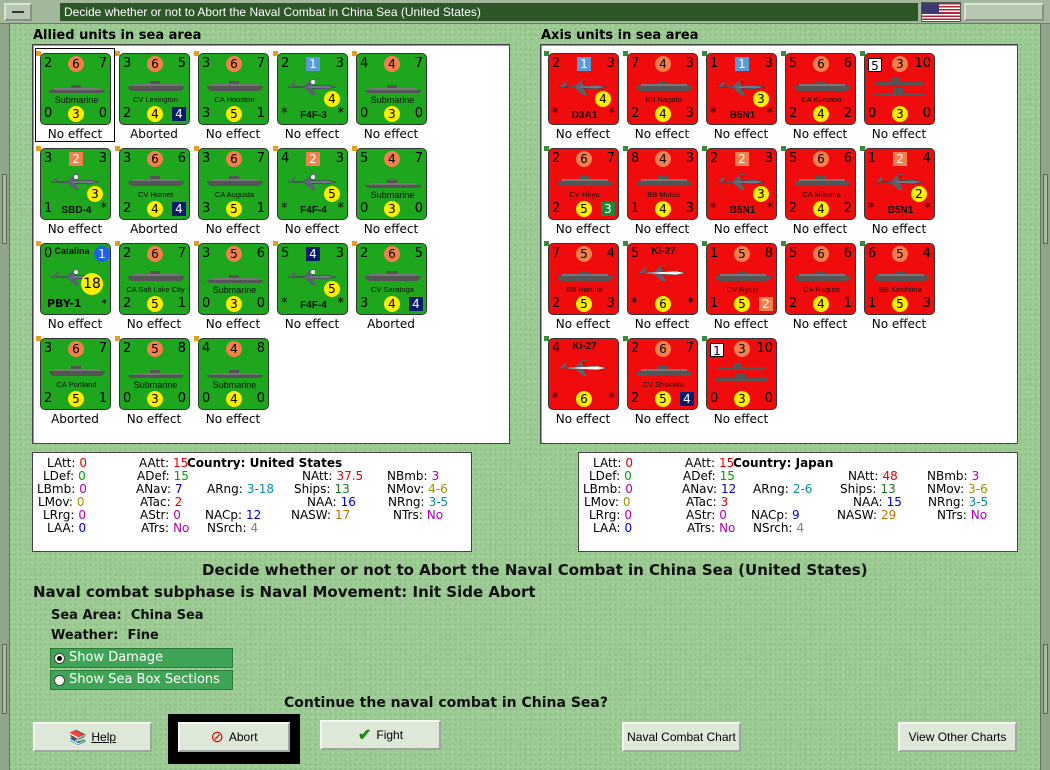 This screenshot has width=1050, height=770. I want to click on unit-slot: 5 4 3 F4F-4 * 5 * No effect, so click(312, 285).